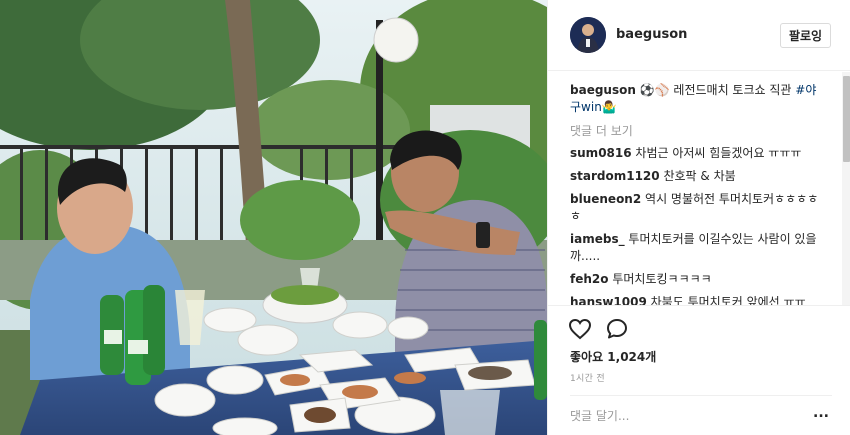 The height and width of the screenshot is (435, 850). I want to click on like-button, so click(581, 330).